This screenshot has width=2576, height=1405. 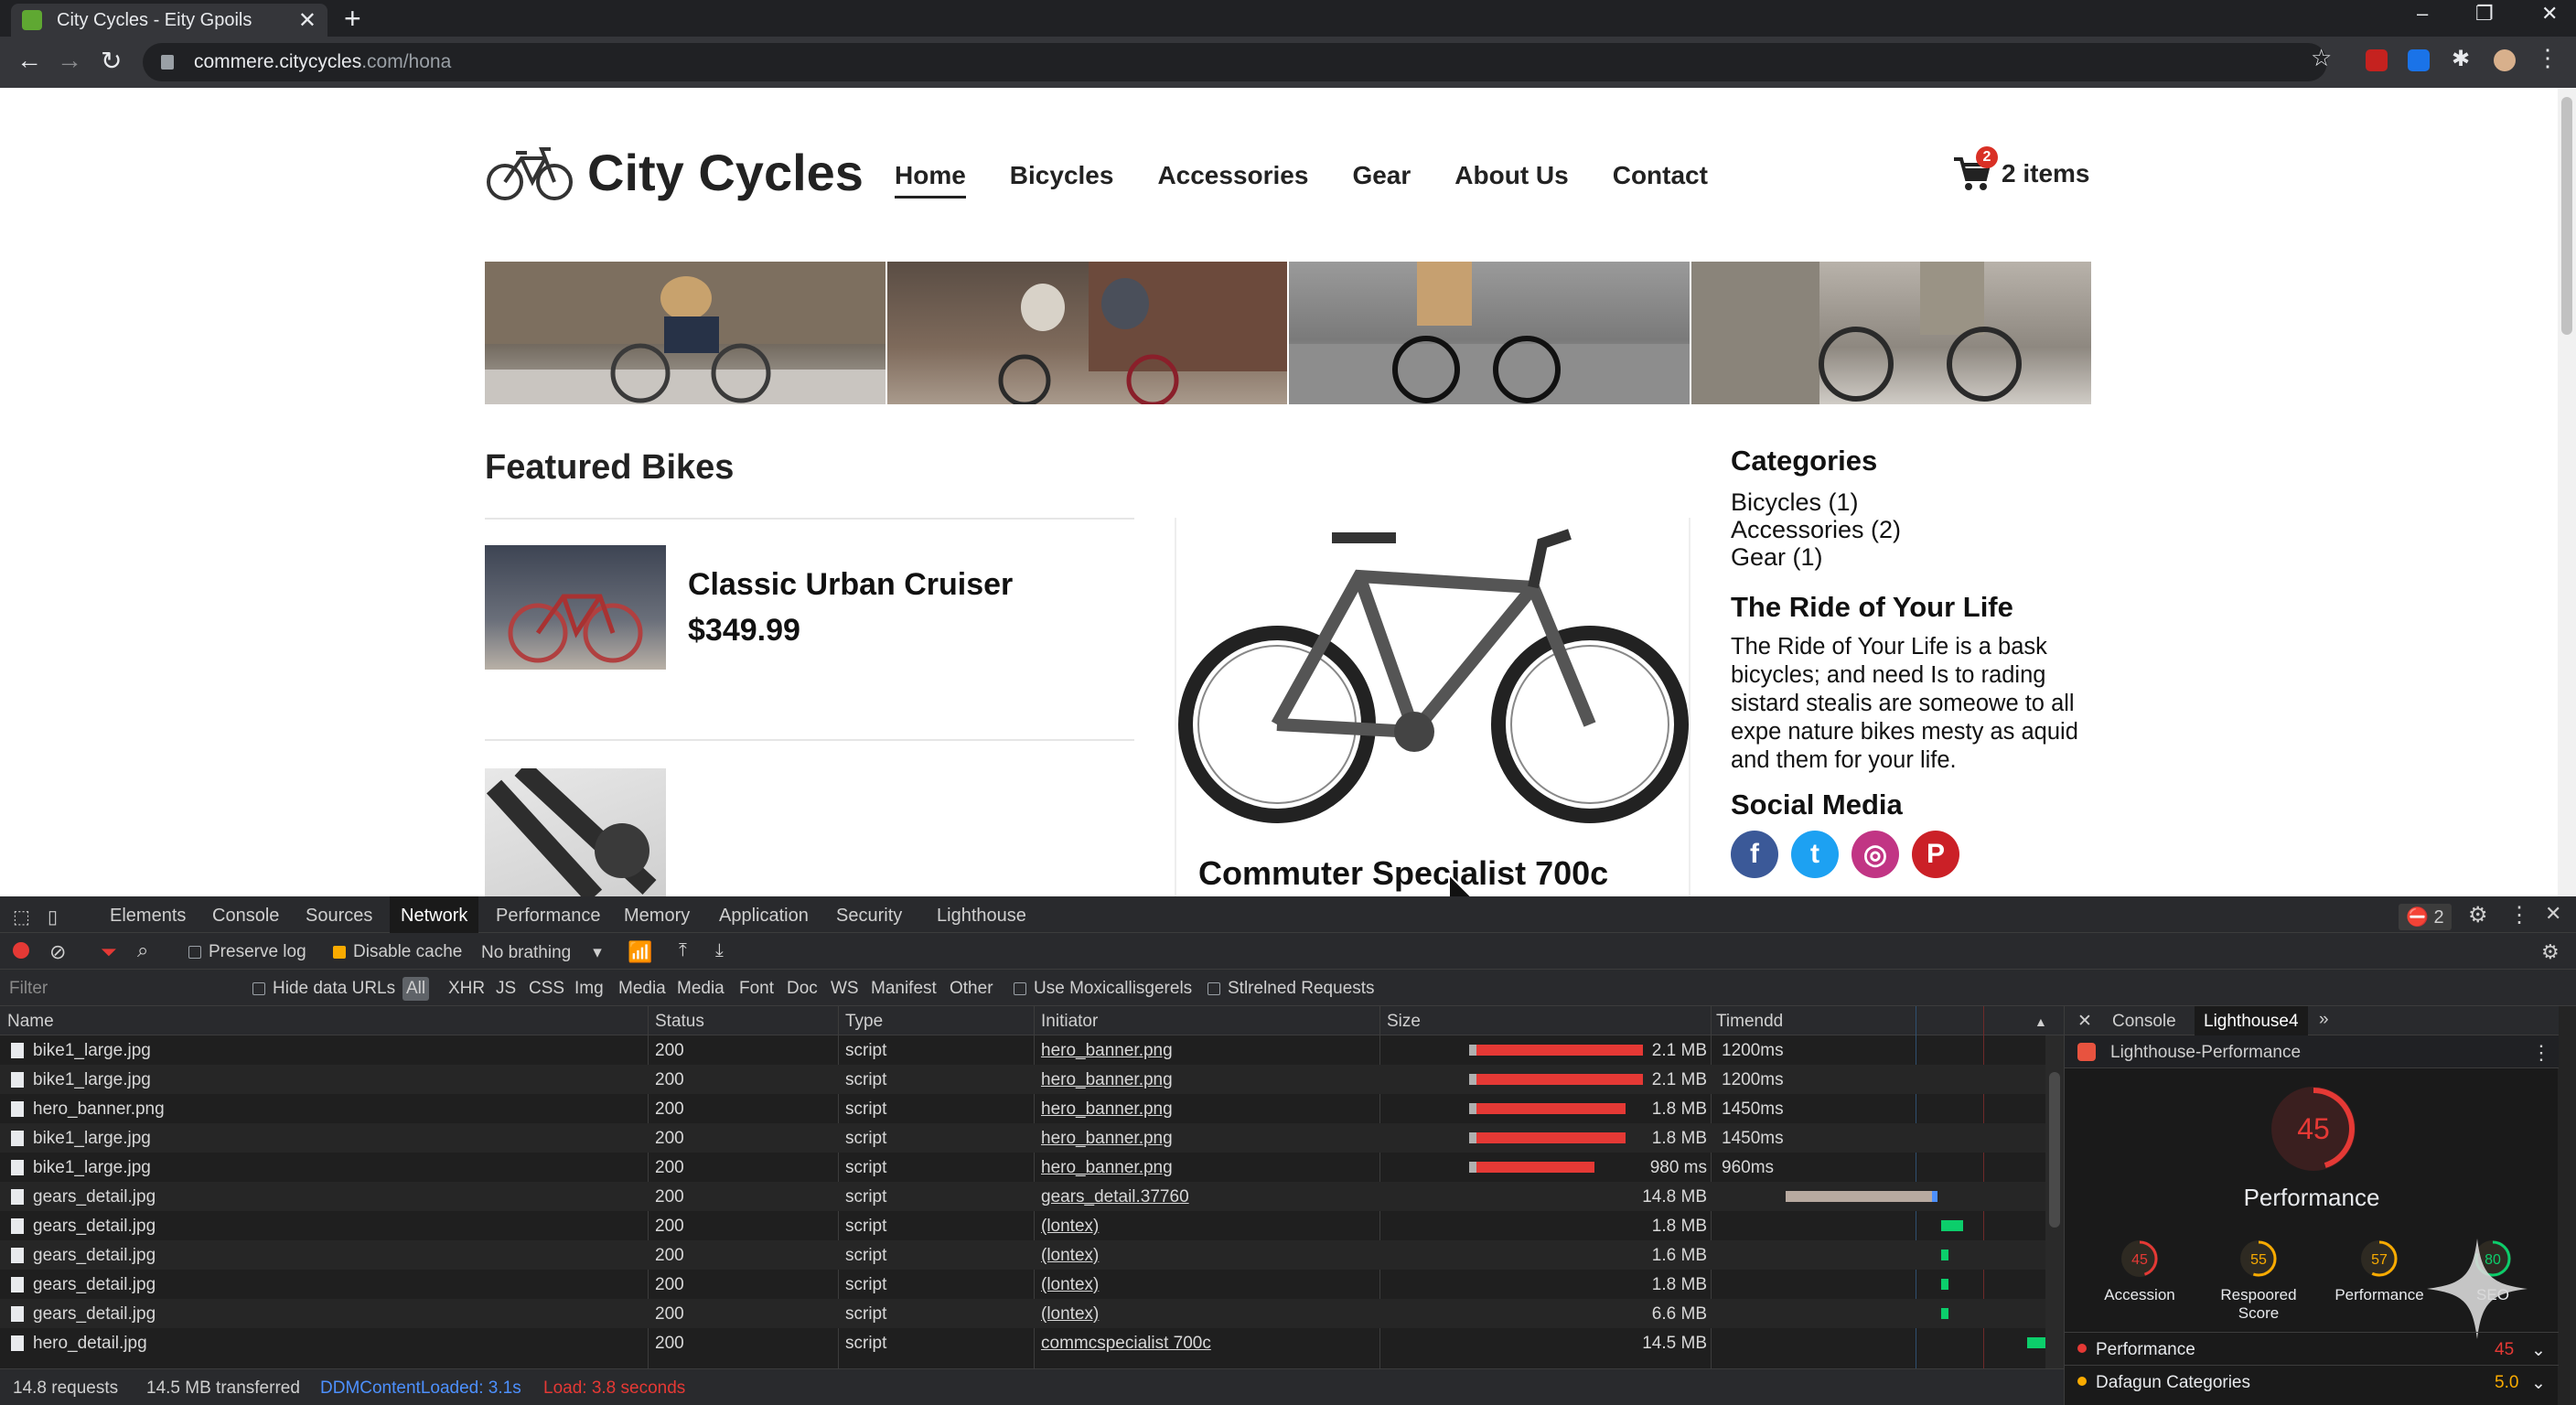 What do you see at coordinates (931, 179) in the screenshot?
I see `nav-home: Home` at bounding box center [931, 179].